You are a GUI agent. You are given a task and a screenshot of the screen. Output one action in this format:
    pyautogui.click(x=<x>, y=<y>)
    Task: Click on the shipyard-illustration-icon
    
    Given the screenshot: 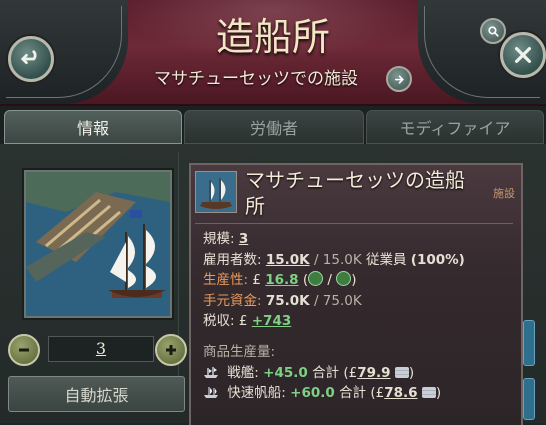 What is the action you would take?
    pyautogui.click(x=98, y=244)
    